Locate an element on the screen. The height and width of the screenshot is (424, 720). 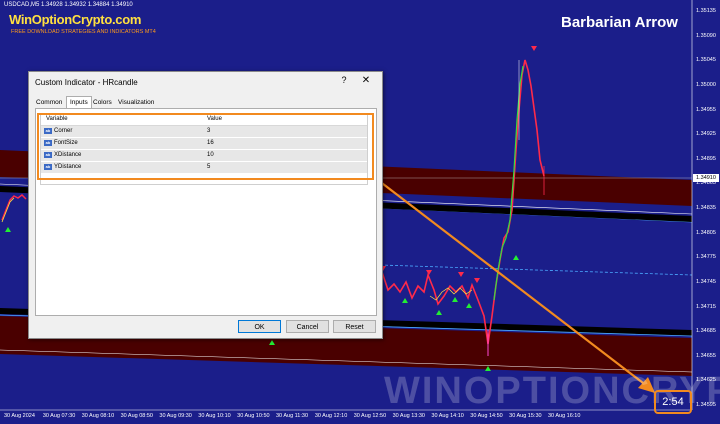
price-label: 1.34625 is located at coordinates (706, 380).